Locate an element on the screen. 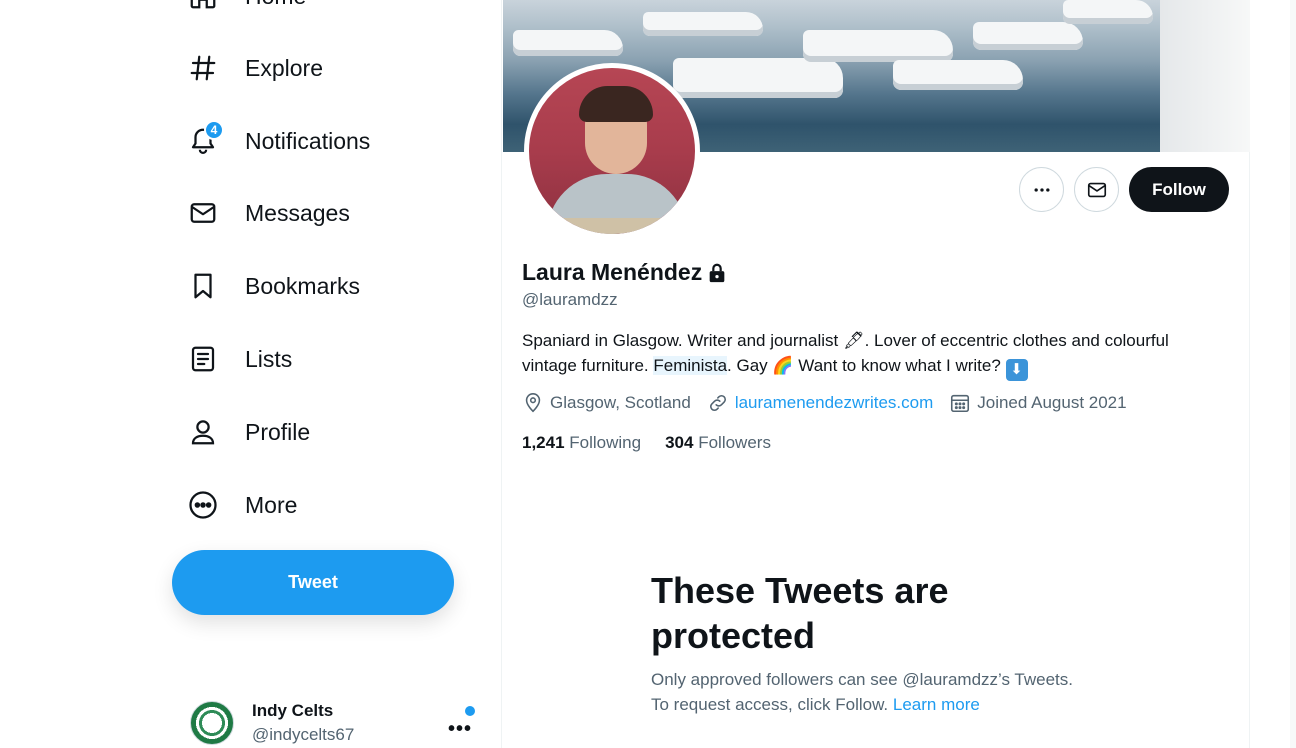 The width and height of the screenshot is (1296, 748). account-switcher: Indy Celts @indycelts67 ••• is located at coordinates (335, 723).